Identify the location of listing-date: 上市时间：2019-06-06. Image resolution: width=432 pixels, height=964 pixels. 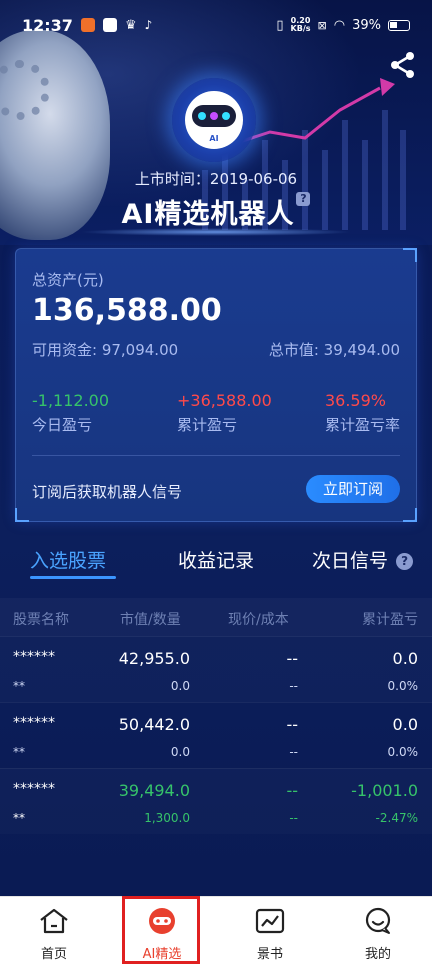
(216, 179).